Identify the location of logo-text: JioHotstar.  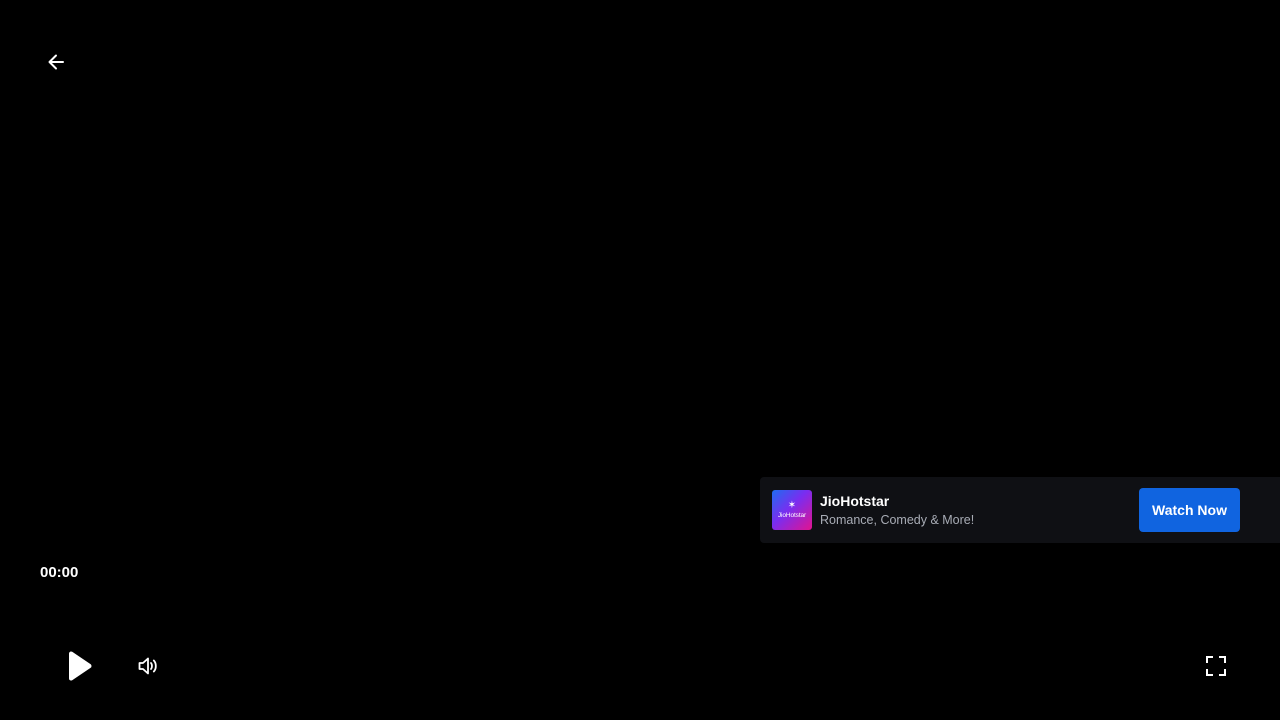
(792, 515).